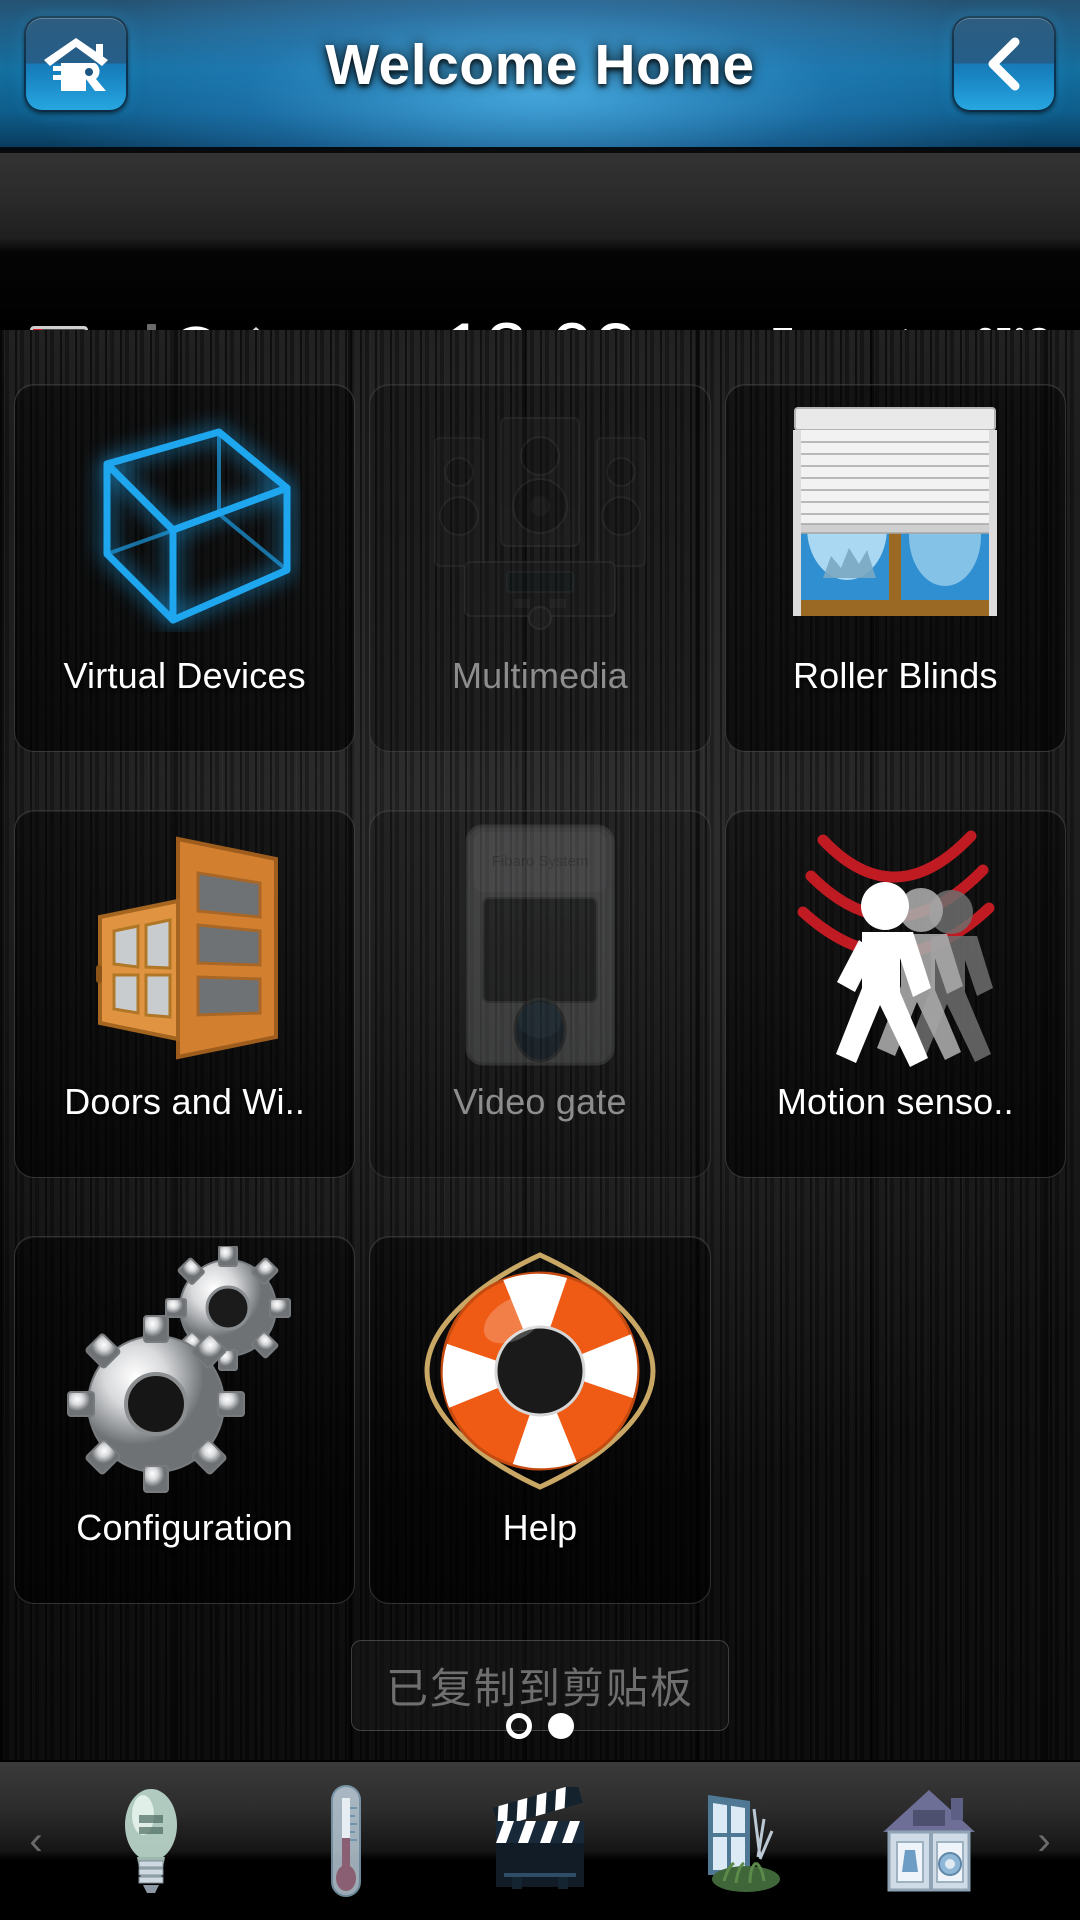 The height and width of the screenshot is (1920, 1080). What do you see at coordinates (185, 1101) in the screenshot?
I see `tile-label: Doors and Wi..` at bounding box center [185, 1101].